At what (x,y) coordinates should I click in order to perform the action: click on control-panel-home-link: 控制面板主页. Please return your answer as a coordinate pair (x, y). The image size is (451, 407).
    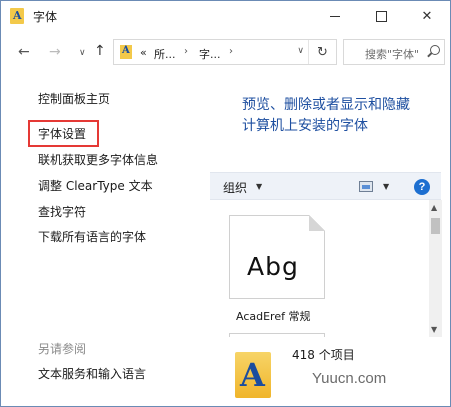
    Looking at the image, I should click on (74, 98).